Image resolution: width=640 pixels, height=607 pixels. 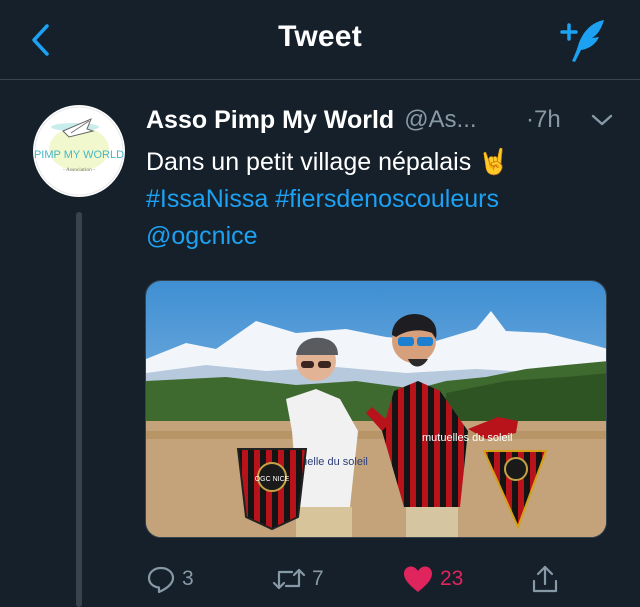 I want to click on retweet-count: 7, so click(x=318, y=578).